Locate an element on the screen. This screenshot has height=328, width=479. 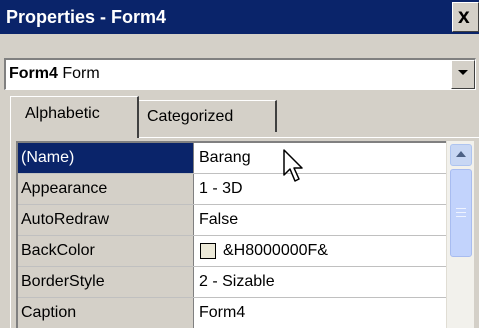
close-icon: x is located at coordinates (464, 16).